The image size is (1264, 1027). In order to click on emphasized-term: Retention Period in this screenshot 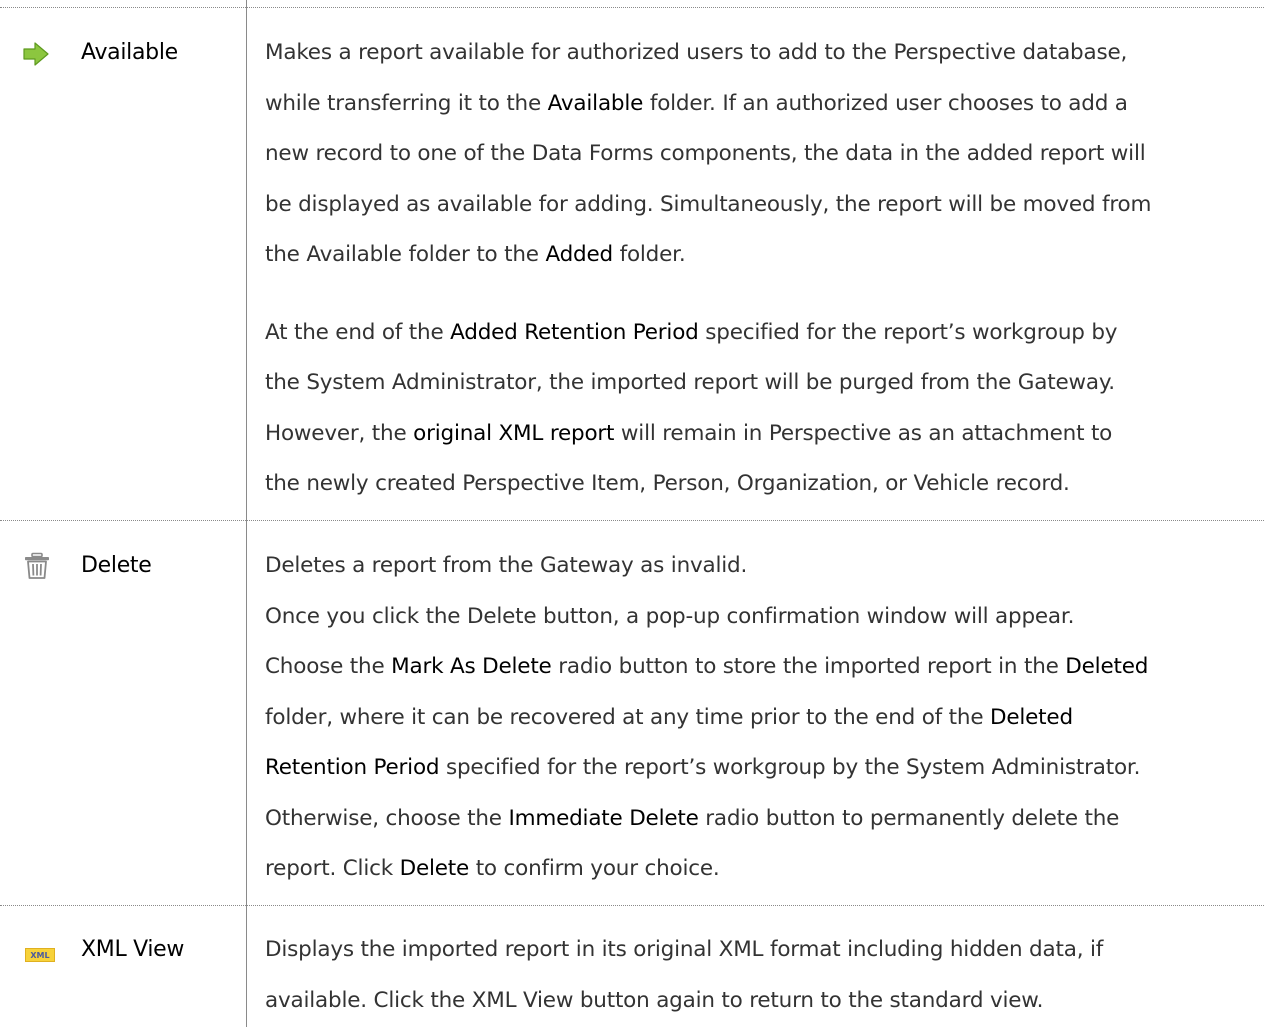, I will do `click(352, 767)`.